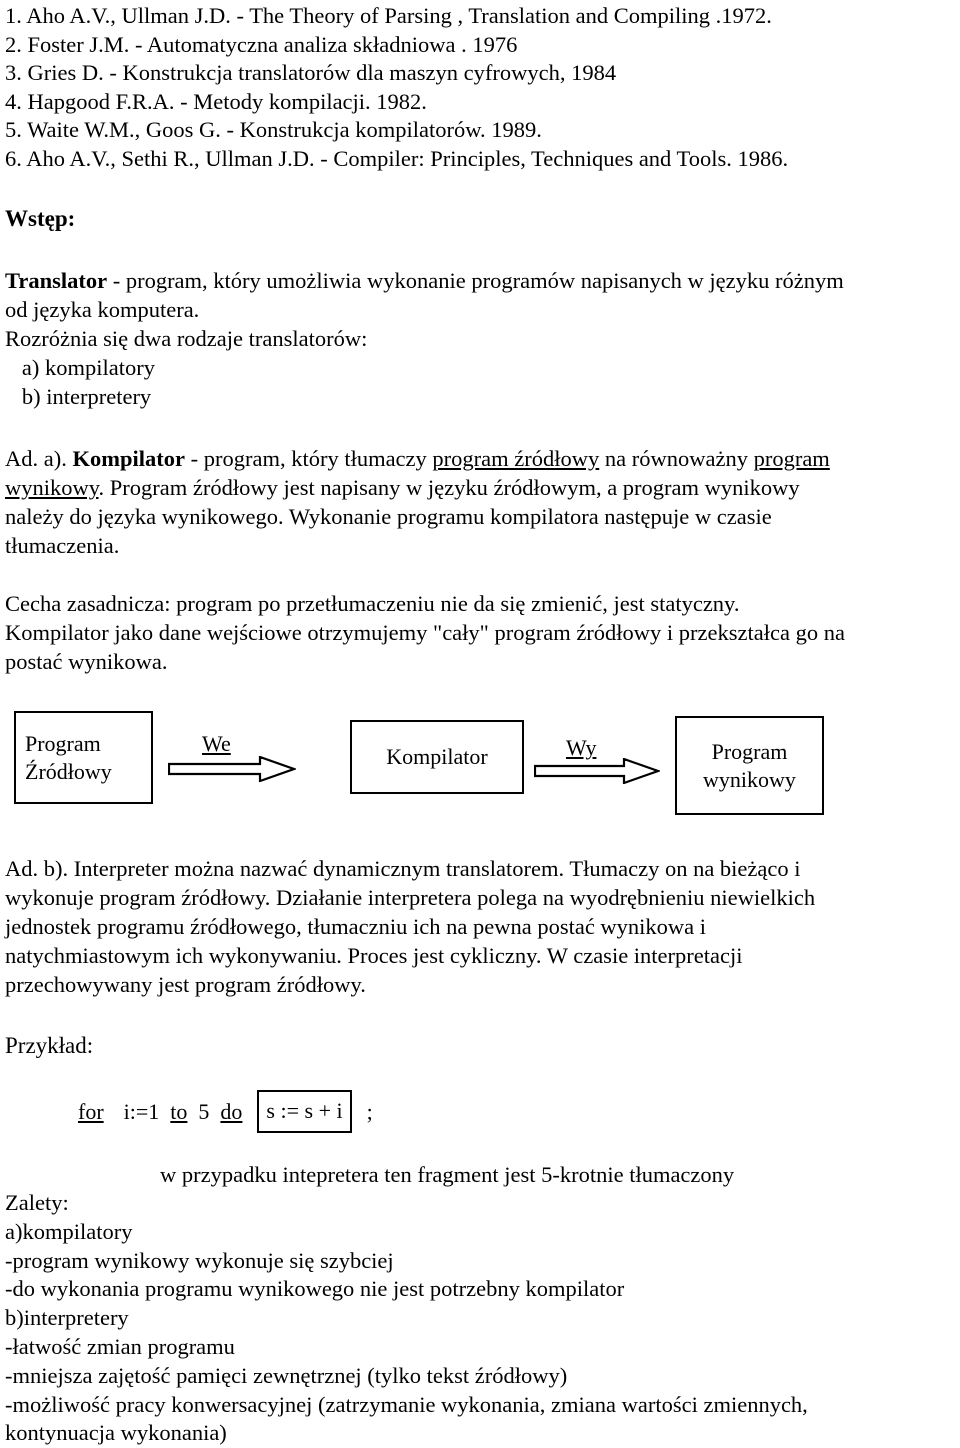  I want to click on code-example-line: for i:=1 to 5 do s := s + i ;, so click(225, 1111).